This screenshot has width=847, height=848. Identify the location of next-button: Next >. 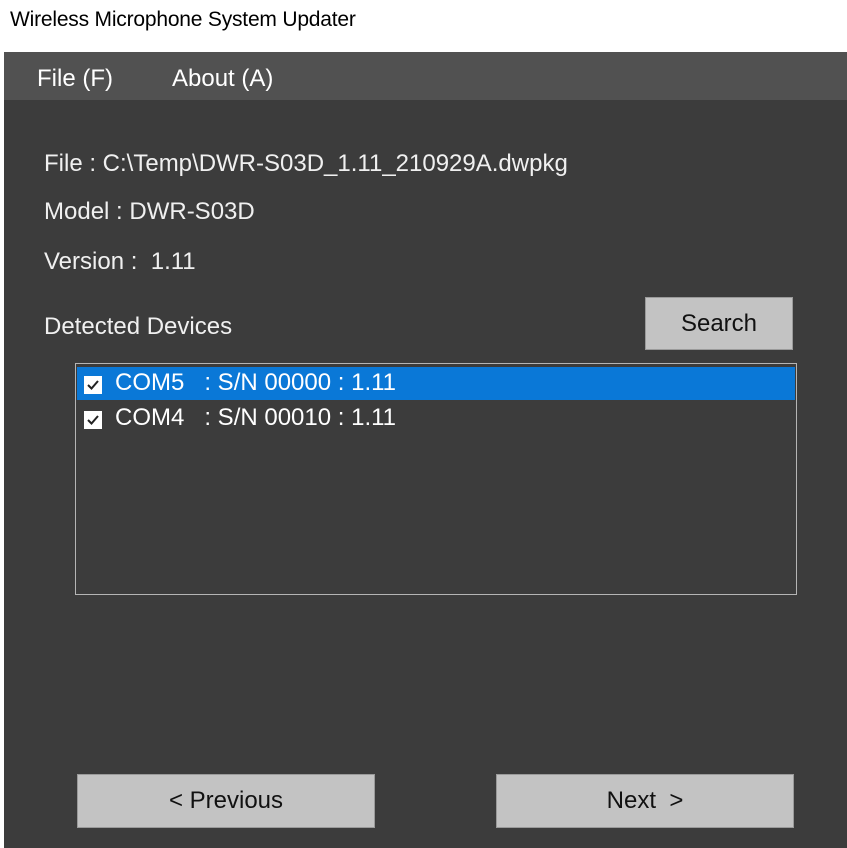
(645, 801).